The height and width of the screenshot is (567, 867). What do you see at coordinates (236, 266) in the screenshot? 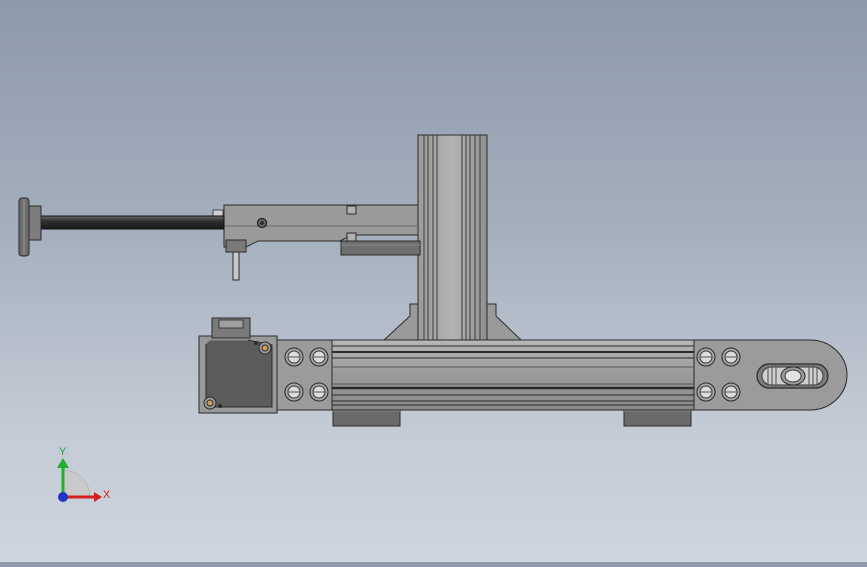
I see `probe-pin` at bounding box center [236, 266].